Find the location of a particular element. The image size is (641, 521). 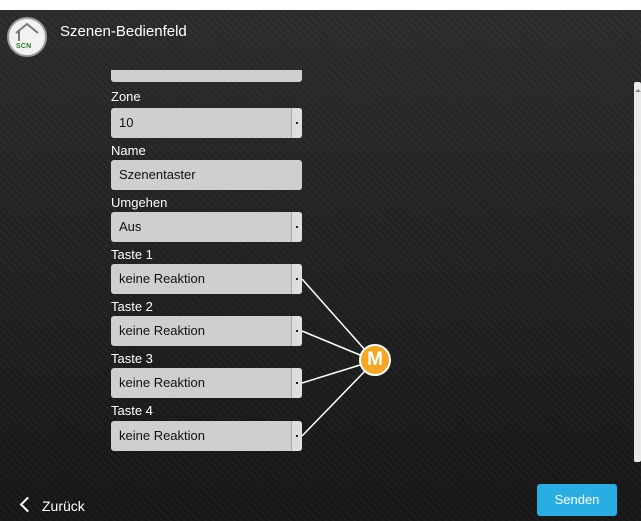

connector-lines is located at coordinates (334, 357).